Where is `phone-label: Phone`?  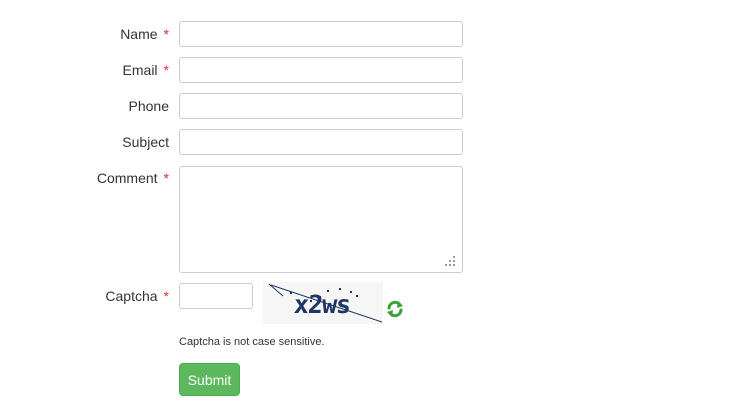 phone-label: Phone is located at coordinates (149, 106).